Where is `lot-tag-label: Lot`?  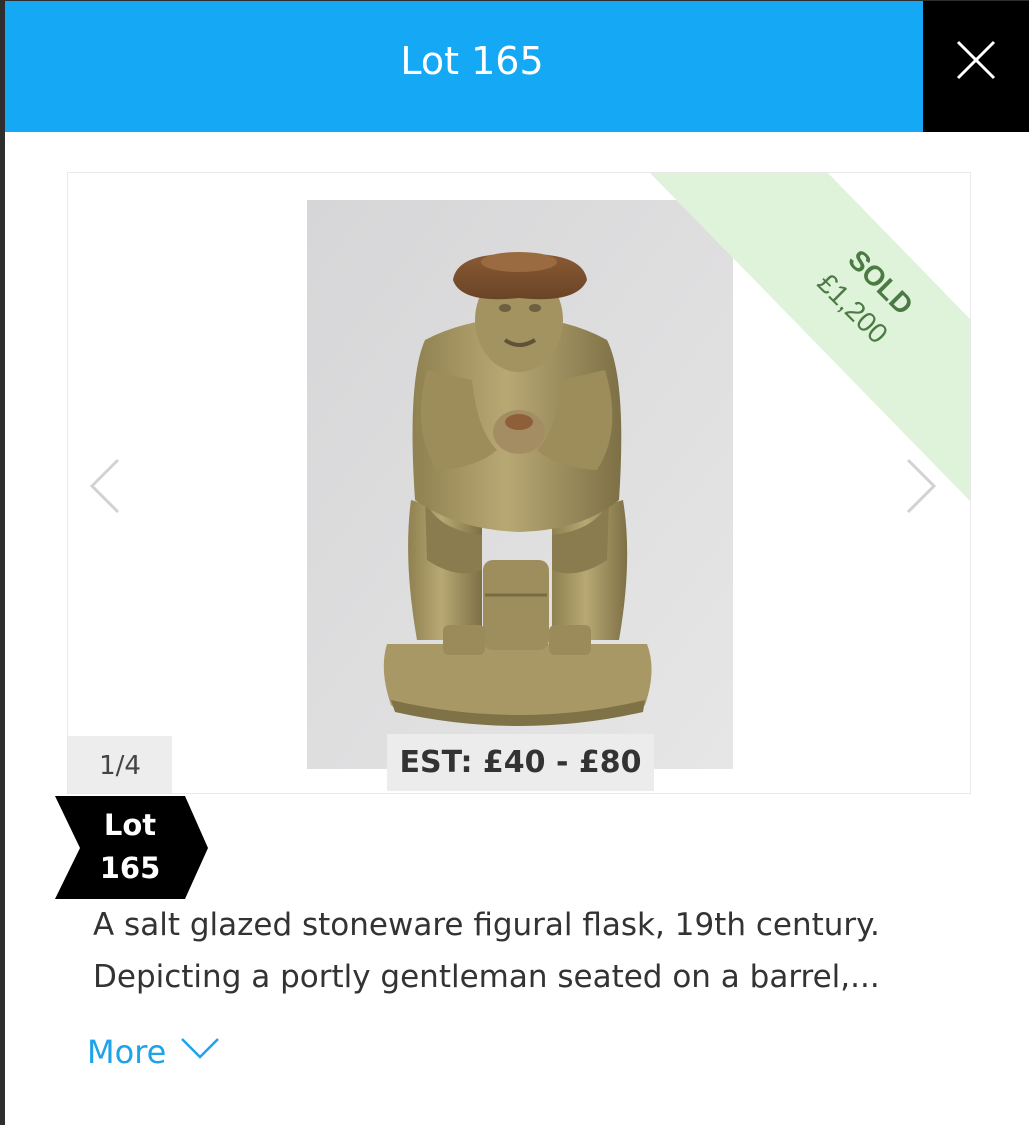
lot-tag-label: Lot is located at coordinates (130, 825).